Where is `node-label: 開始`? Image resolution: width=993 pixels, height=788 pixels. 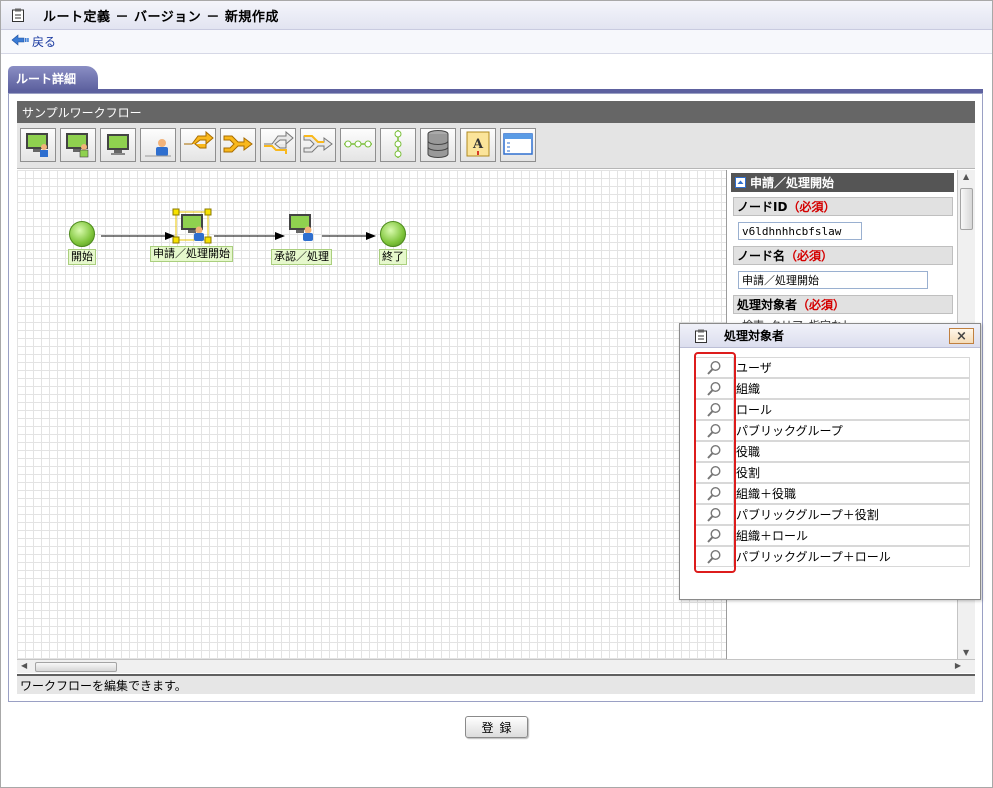 node-label: 開始 is located at coordinates (82, 257).